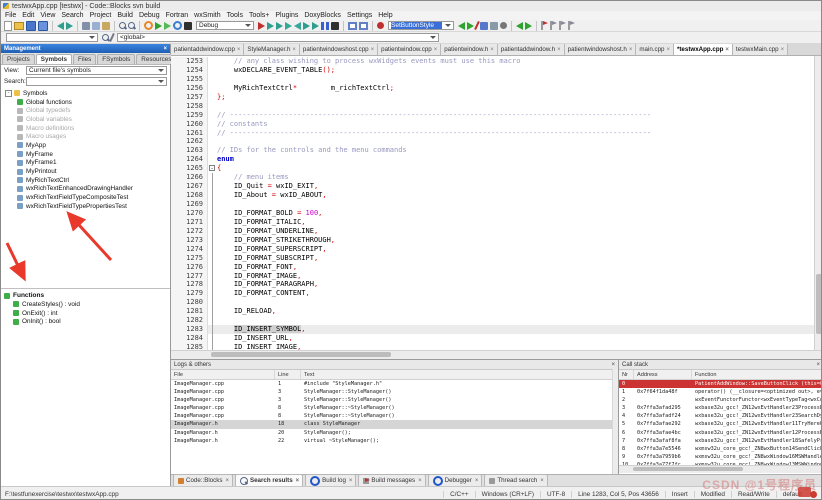 Image resolution: width=822 pixels, height=500 pixels. I want to click on editor-line-1256: 1256 MyRichTextCtrl* m_richTextCtrl;, so click(493, 88).